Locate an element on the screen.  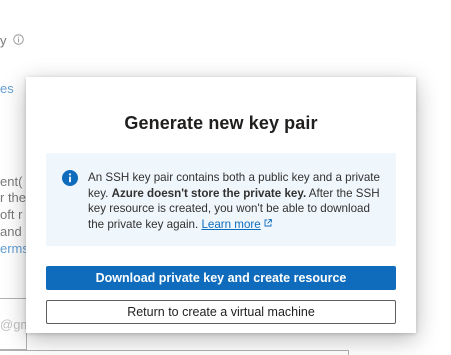
dialog-title: Generate new key pair is located at coordinates (221, 123).